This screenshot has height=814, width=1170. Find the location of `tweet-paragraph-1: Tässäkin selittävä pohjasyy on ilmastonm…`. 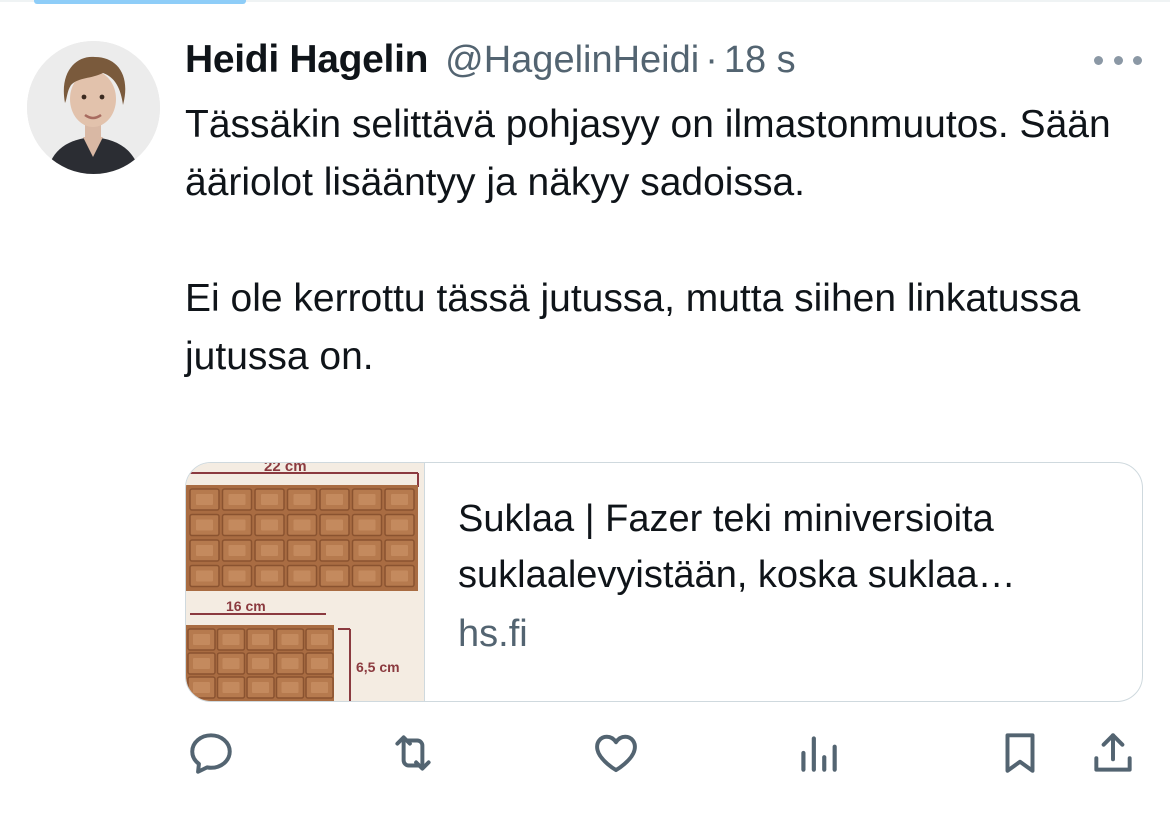

tweet-paragraph-1: Tässäkin selittävä pohjasyy on ilmastonm… is located at coordinates (648, 153).